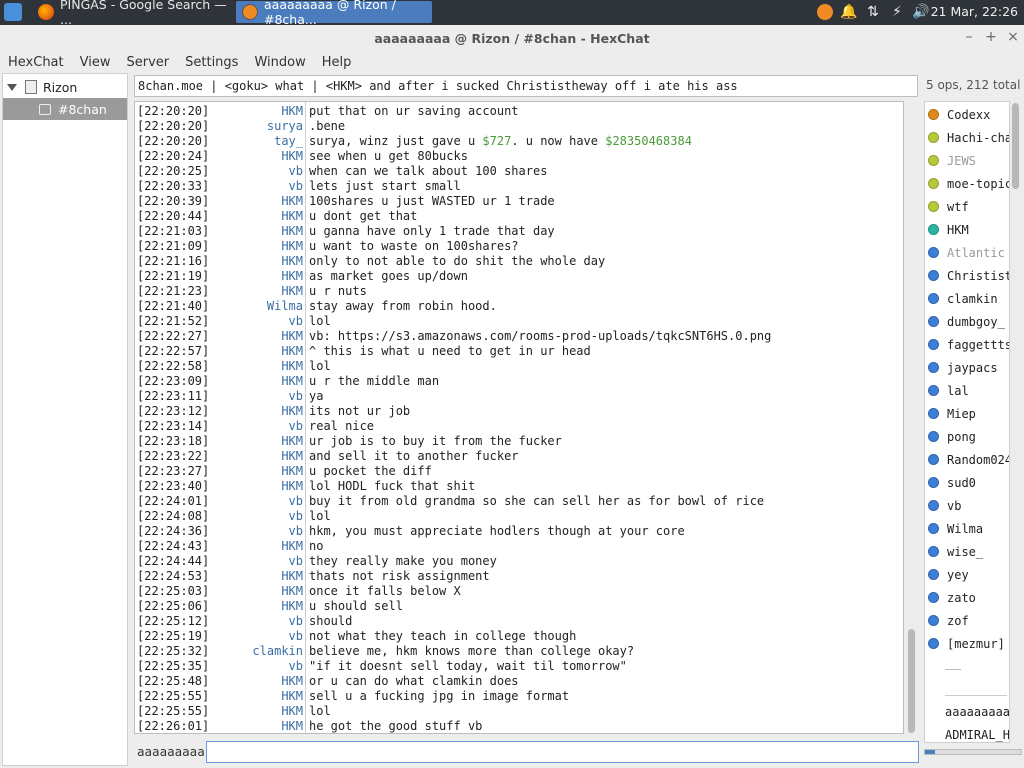 This screenshot has height=768, width=1024. What do you see at coordinates (13, 12) in the screenshot?
I see `start-menu-icon` at bounding box center [13, 12].